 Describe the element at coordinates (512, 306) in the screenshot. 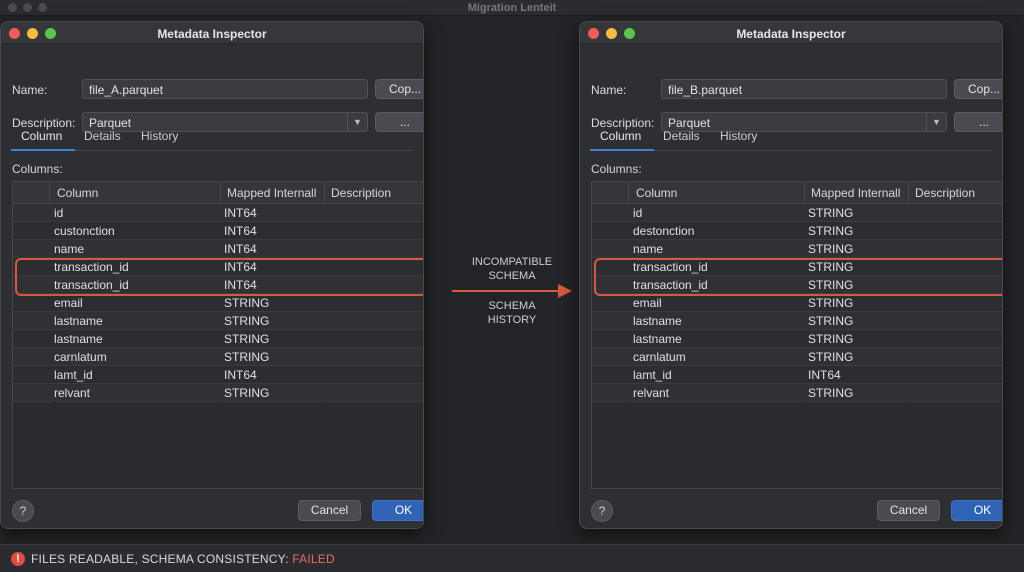

I see `schema-history-line1: SCHEMA` at that location.